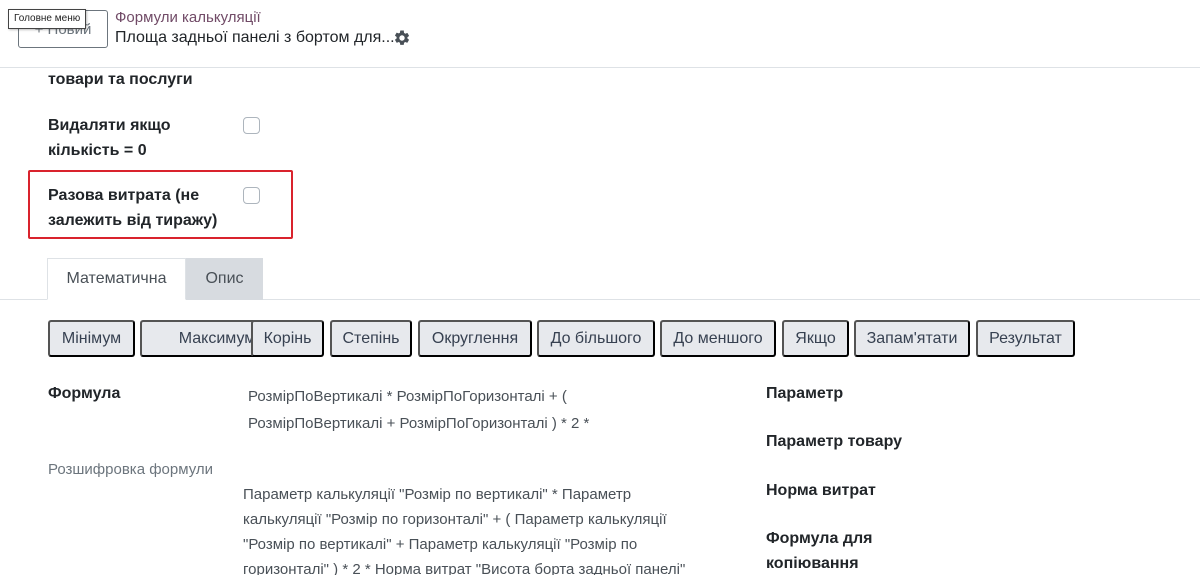 This screenshot has height=575, width=1200. I want to click on operator-round-button: Округлення, so click(475, 338).